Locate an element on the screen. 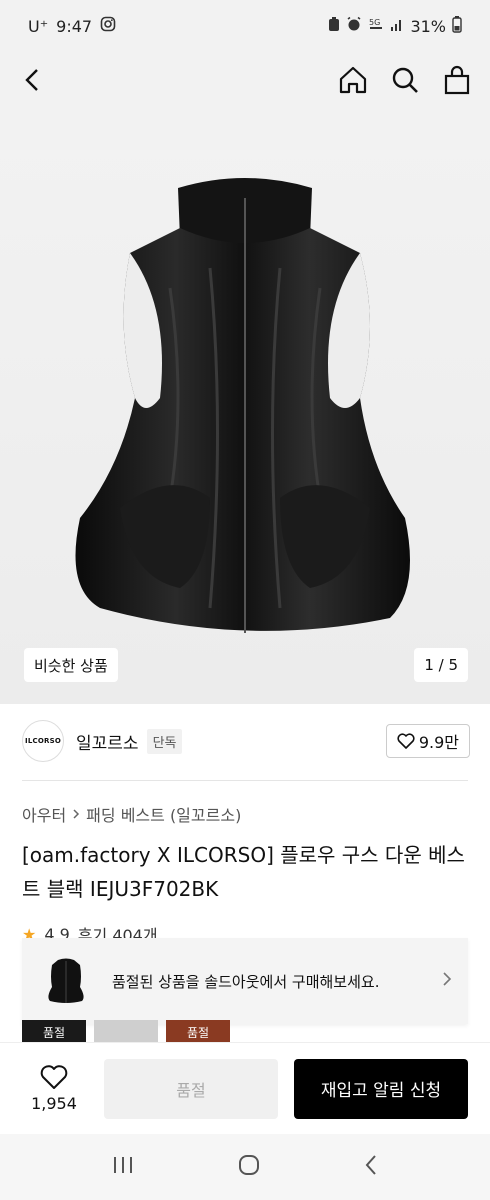 Image resolution: width=490 pixels, height=1200 pixels. exclusive-badge: 단독 is located at coordinates (164, 741).